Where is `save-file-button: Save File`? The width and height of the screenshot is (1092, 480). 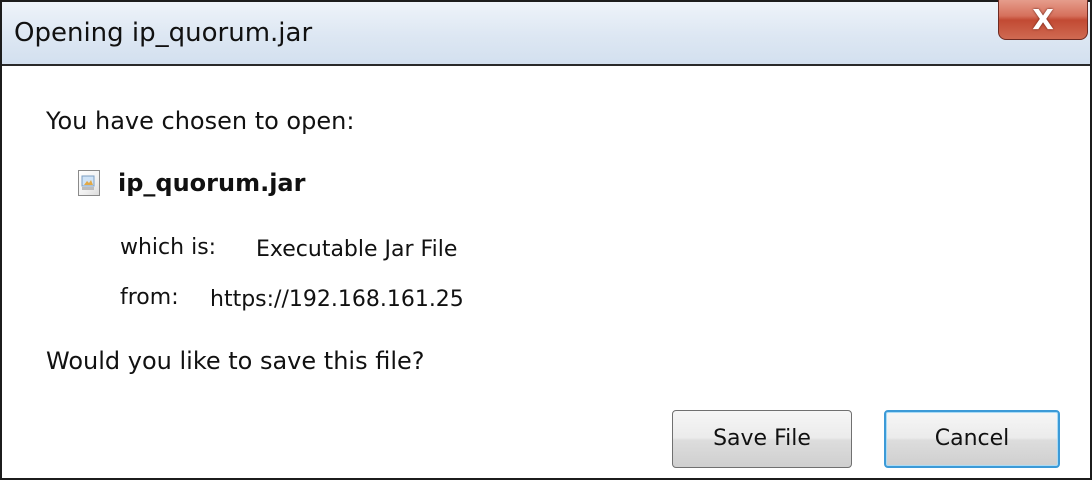 save-file-button: Save File is located at coordinates (762, 439).